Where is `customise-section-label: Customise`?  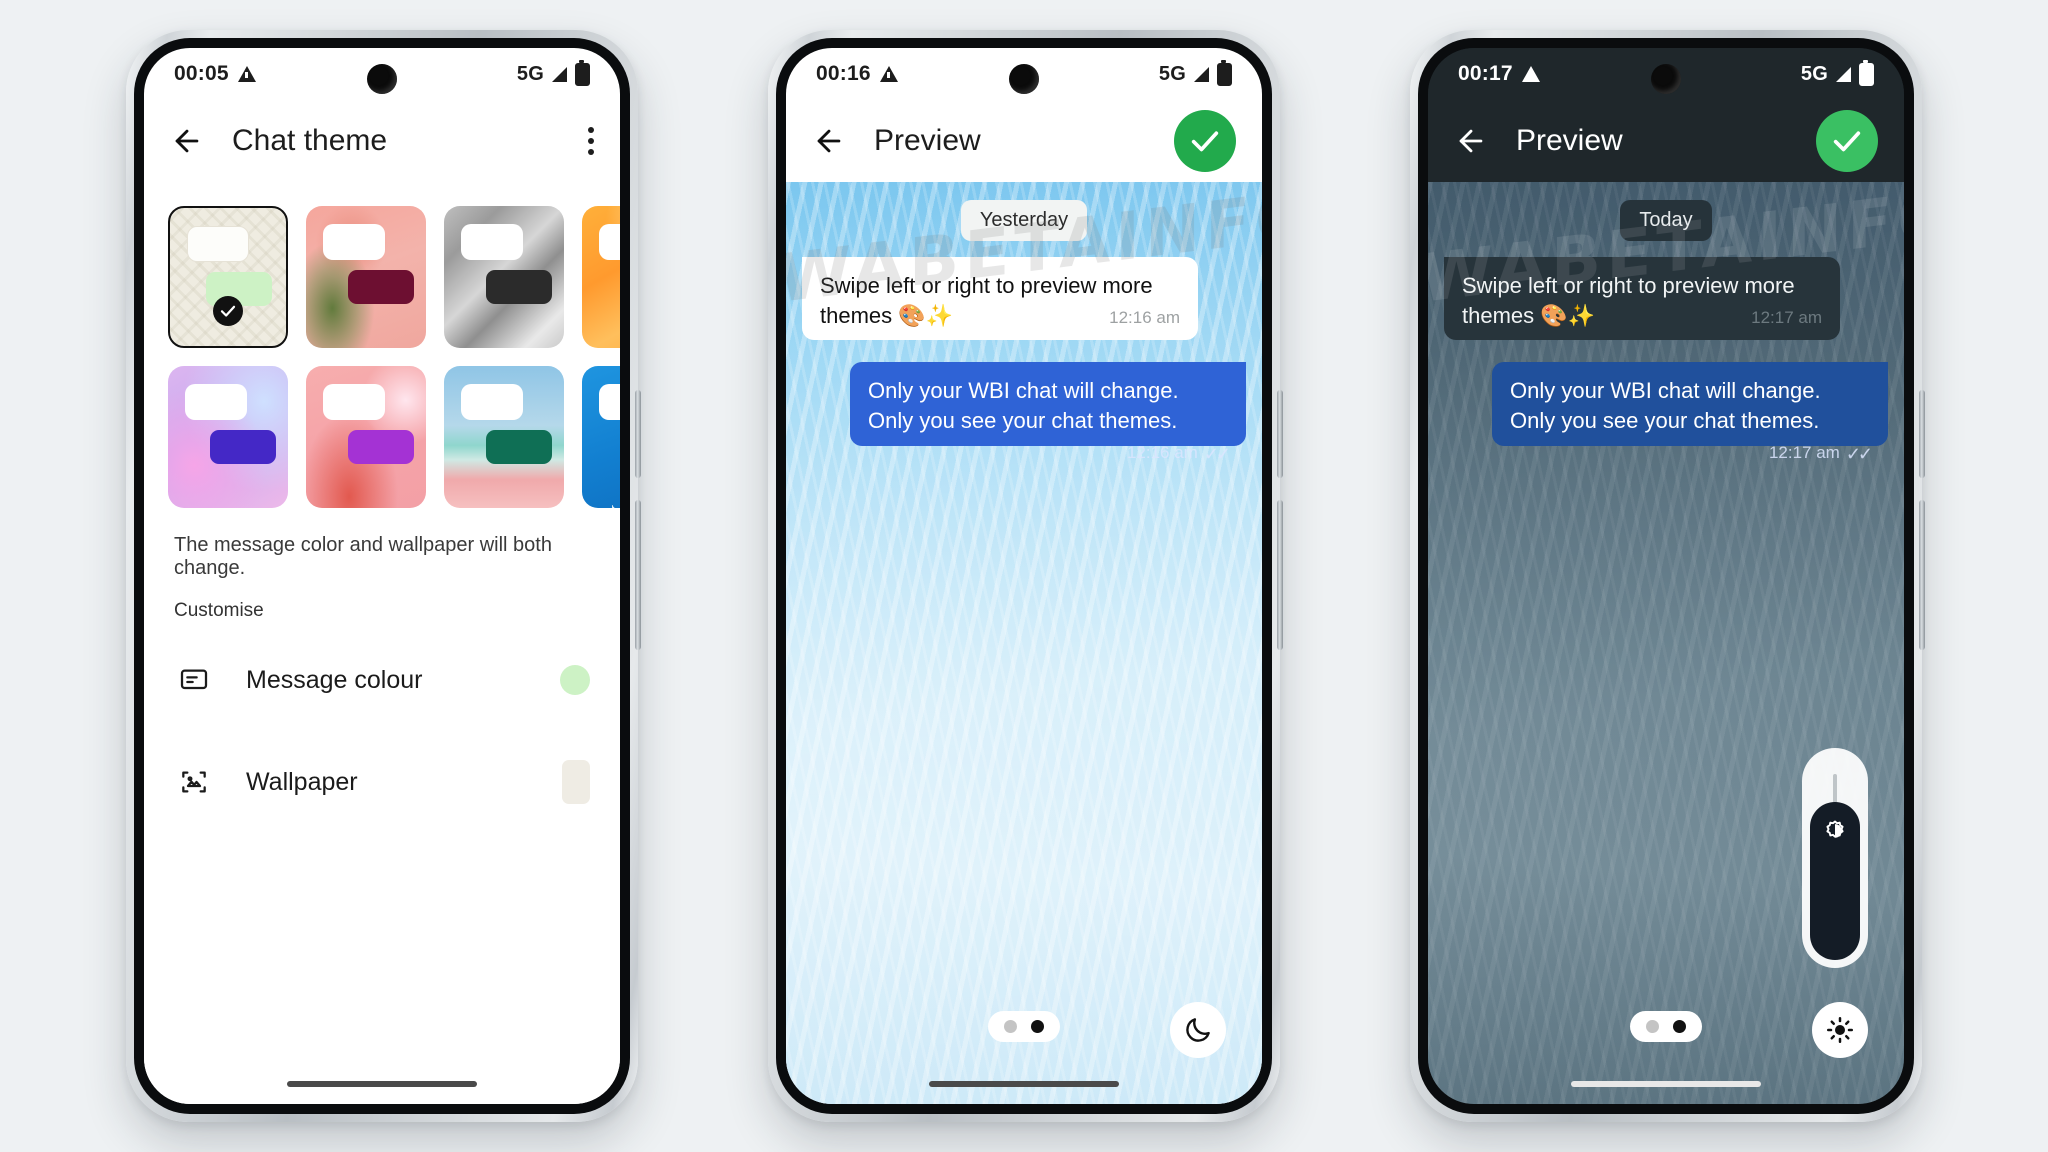 customise-section-label: Customise is located at coordinates (219, 610).